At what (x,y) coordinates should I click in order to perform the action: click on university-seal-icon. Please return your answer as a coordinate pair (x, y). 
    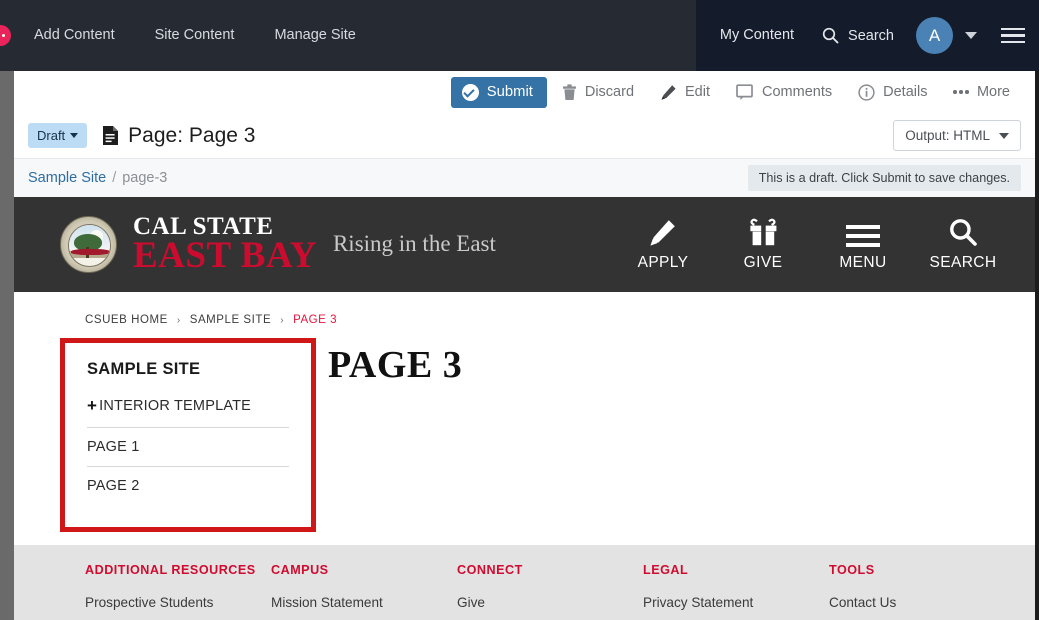
    Looking at the image, I should click on (88, 244).